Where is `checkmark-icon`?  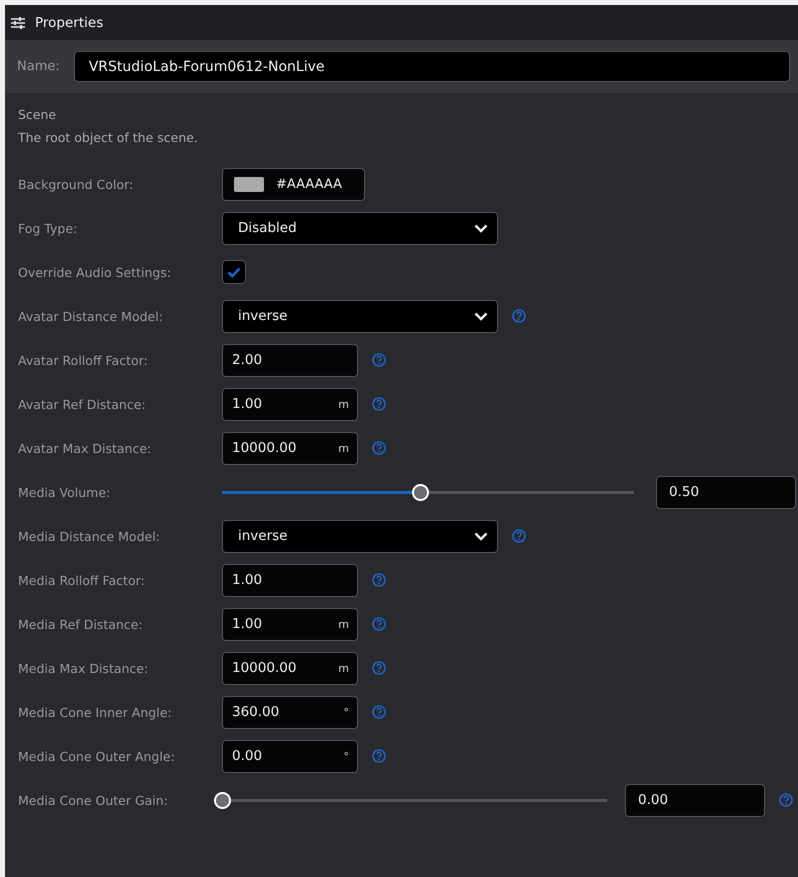
checkmark-icon is located at coordinates (234, 272).